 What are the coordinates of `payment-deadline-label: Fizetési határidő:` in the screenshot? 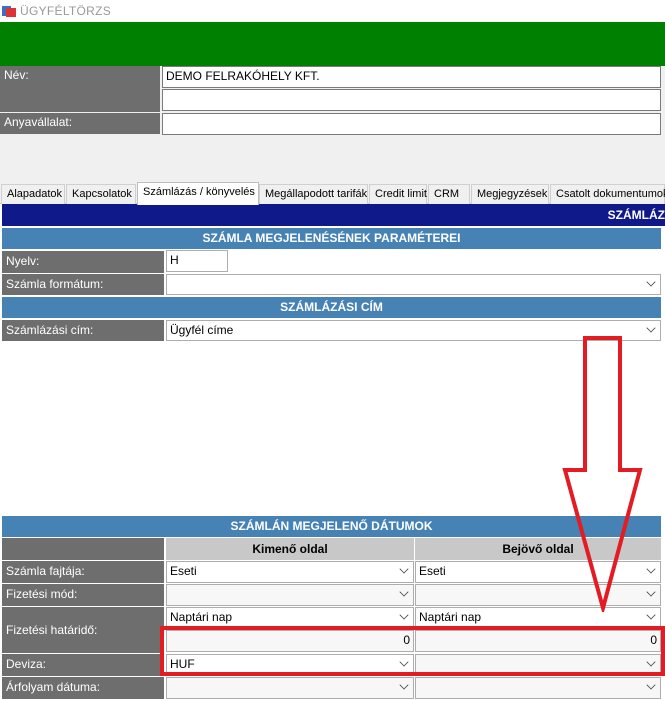 It's located at (83, 630).